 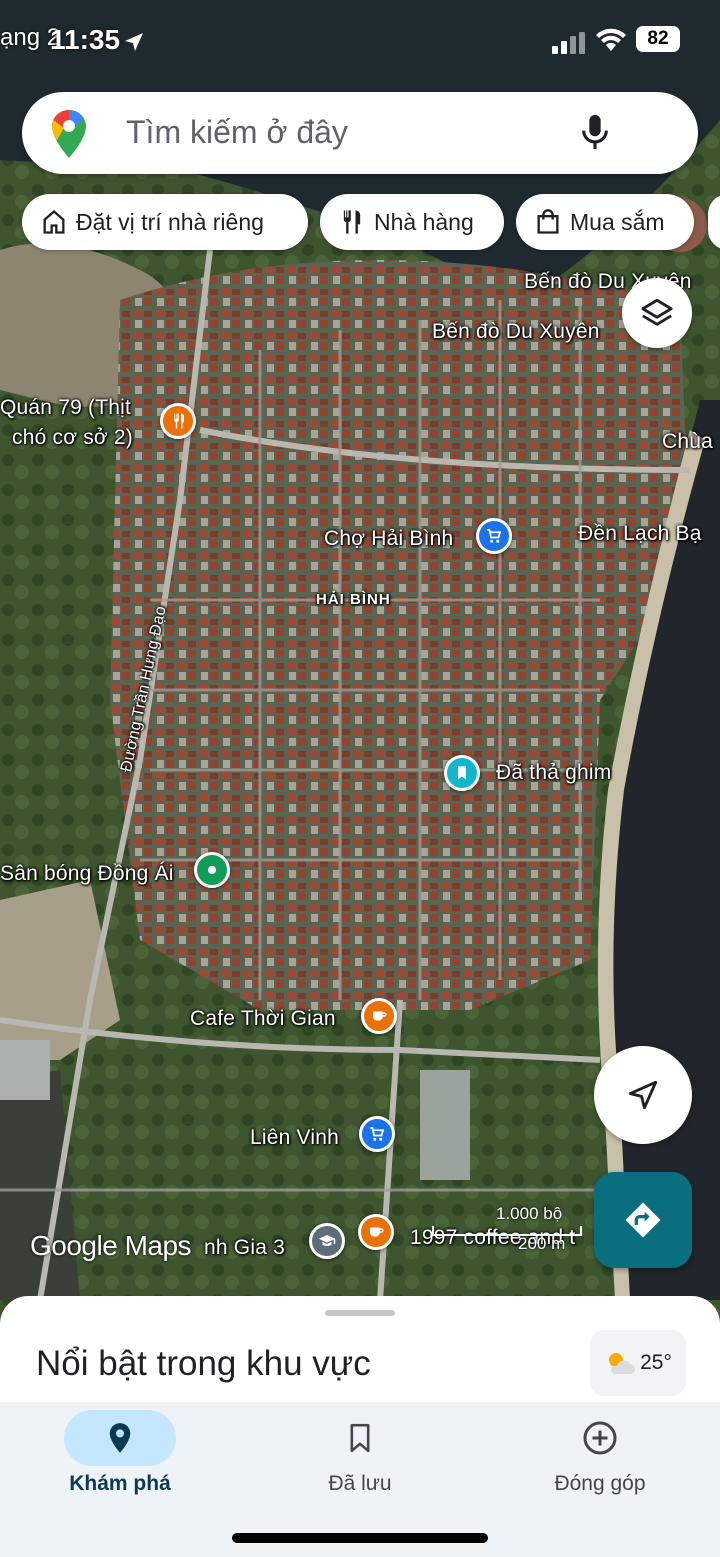 I want to click on map-label-lien-vinh: Liên Vinh, so click(x=294, y=1138).